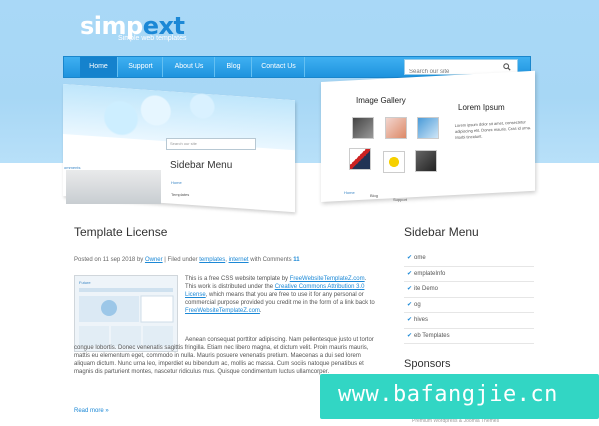  Describe the element at coordinates (430, 273) in the screenshot. I see `sidebar-item-label: emplateInfo` at that location.